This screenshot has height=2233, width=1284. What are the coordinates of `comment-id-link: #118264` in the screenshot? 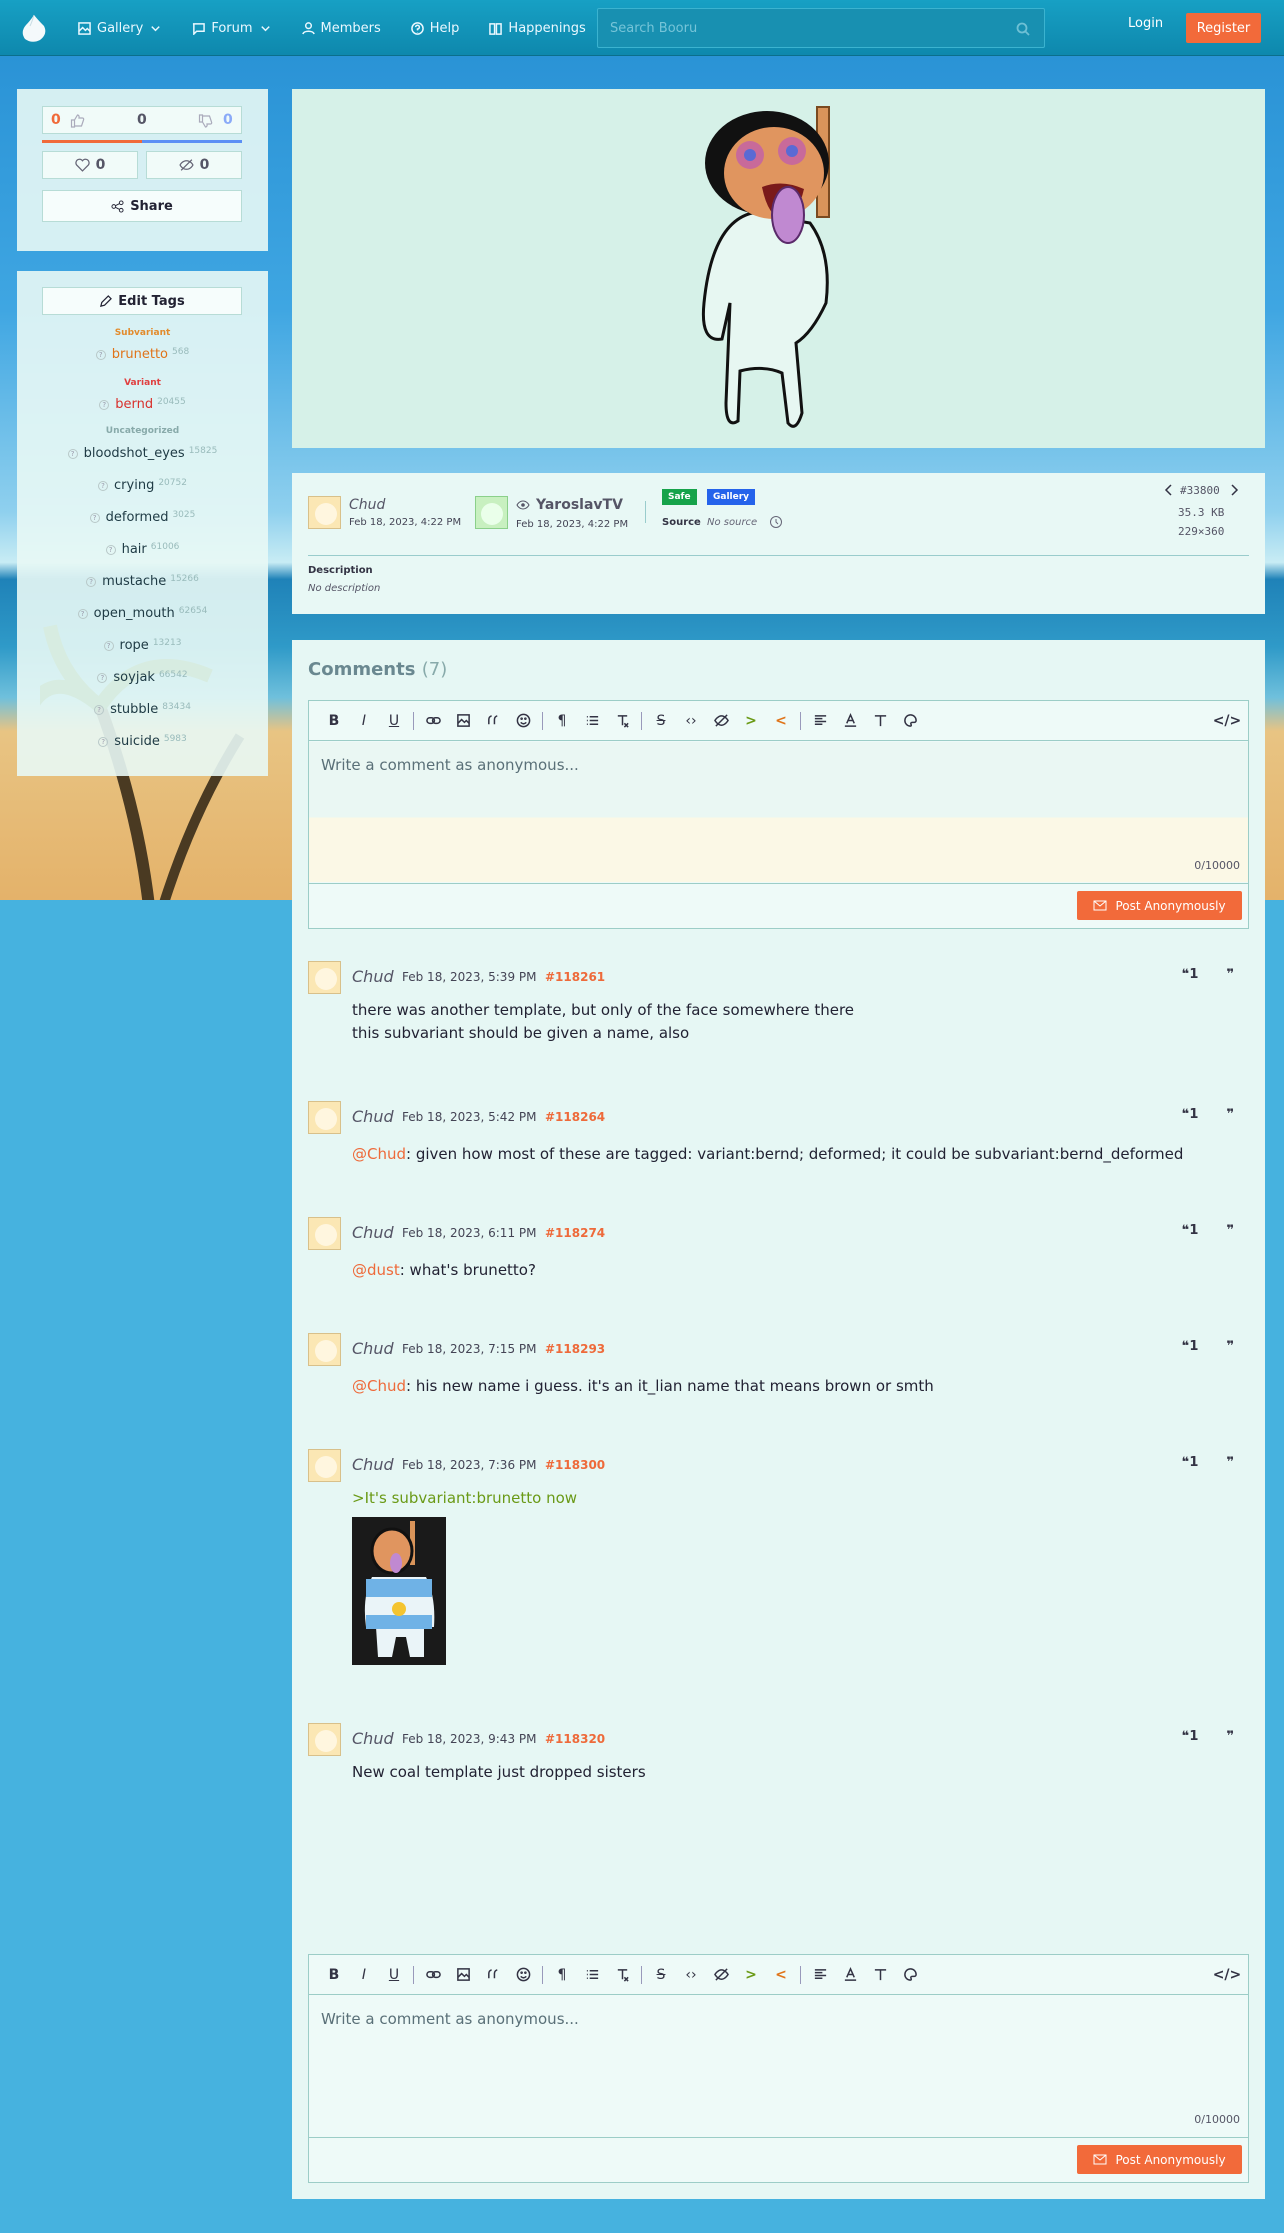 It's located at (575, 1117).